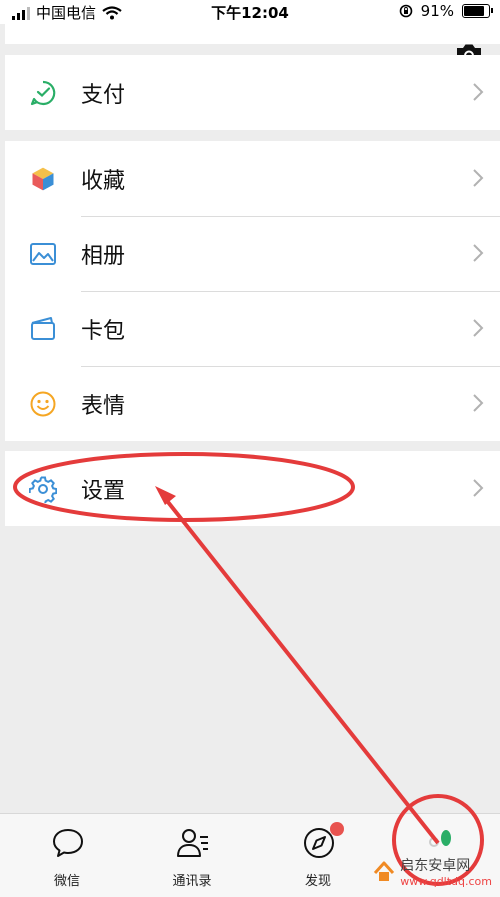  I want to click on menu-item-pay: 支付, so click(252, 92).